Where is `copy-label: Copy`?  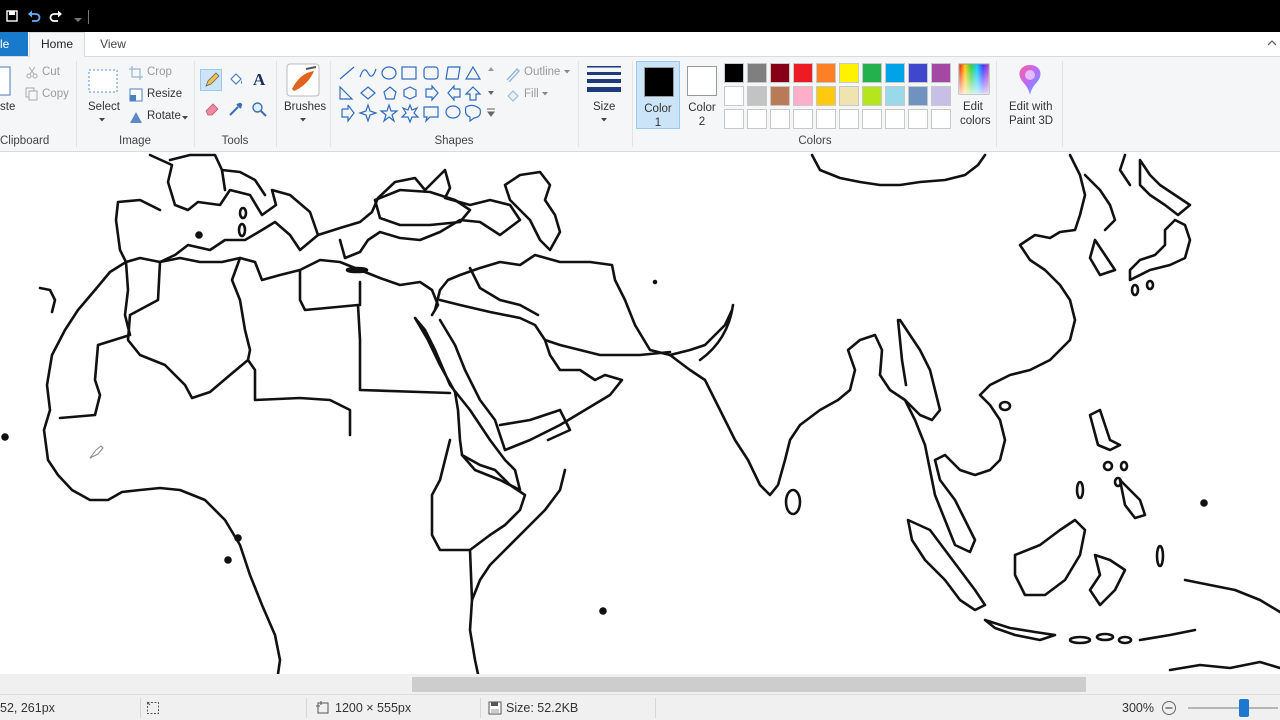 copy-label: Copy is located at coordinates (55, 94).